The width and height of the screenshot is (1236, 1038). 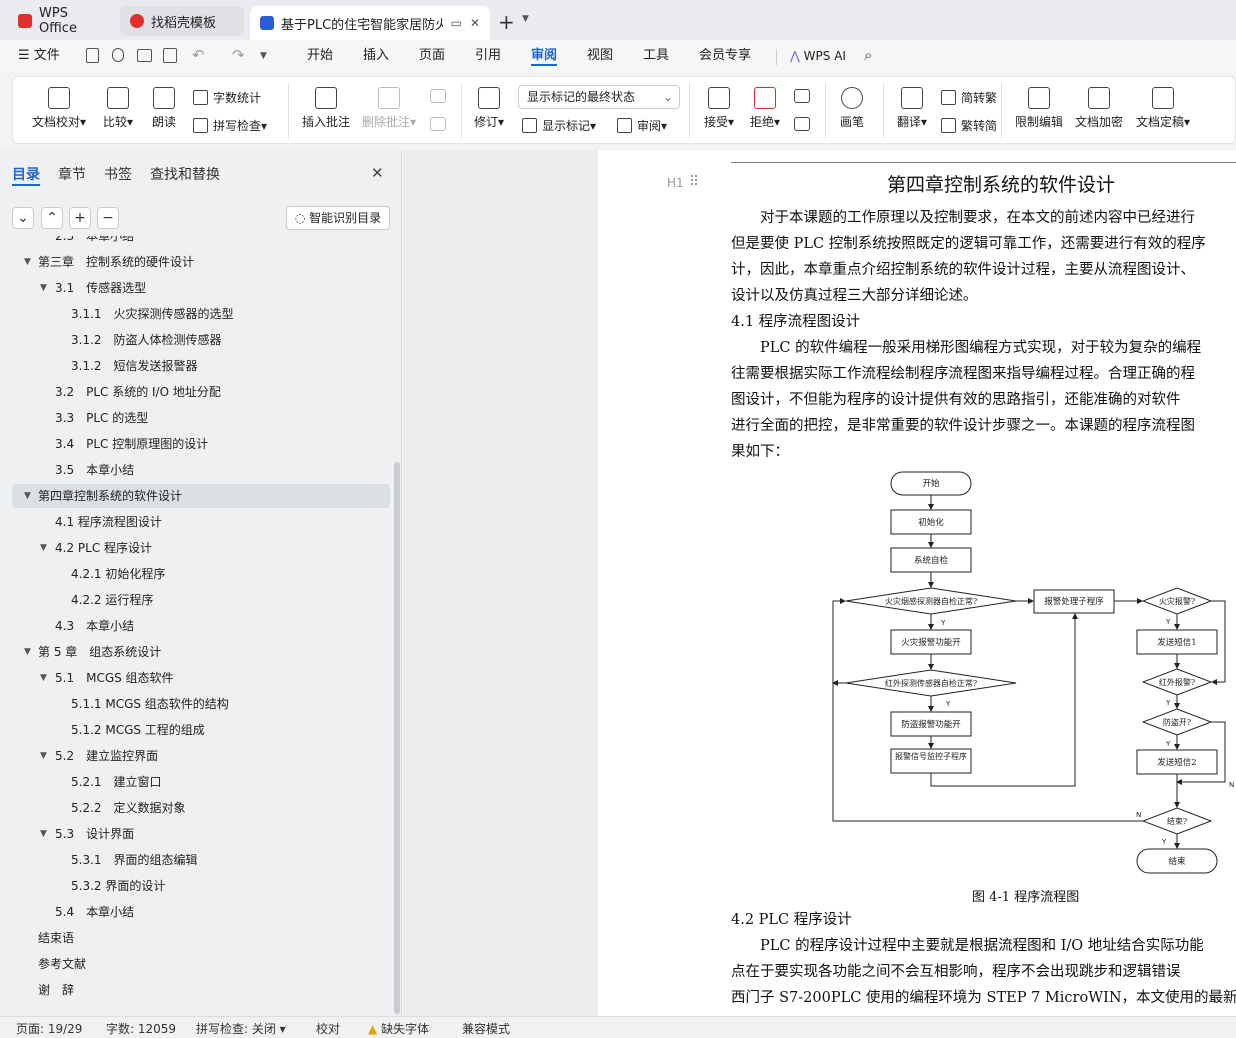 I want to click on remove-heading-button: −, so click(x=108, y=218).